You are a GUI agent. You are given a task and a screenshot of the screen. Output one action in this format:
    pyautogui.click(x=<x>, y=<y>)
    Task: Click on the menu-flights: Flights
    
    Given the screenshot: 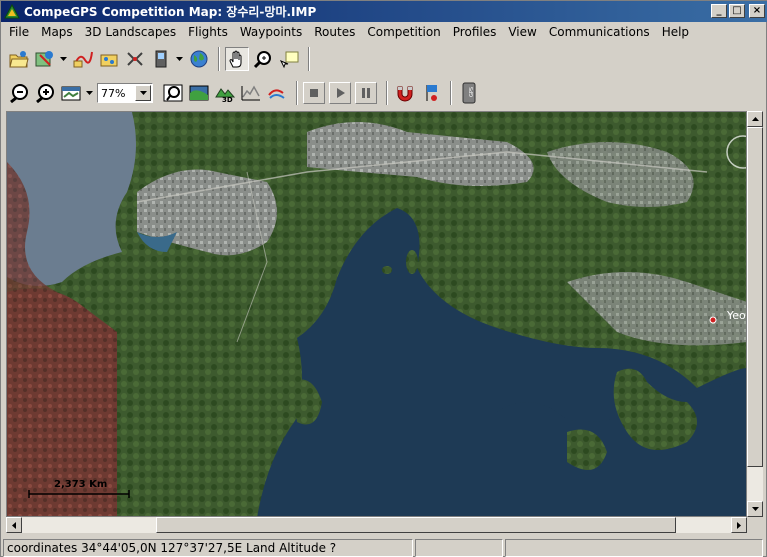 What is the action you would take?
    pyautogui.click(x=208, y=32)
    